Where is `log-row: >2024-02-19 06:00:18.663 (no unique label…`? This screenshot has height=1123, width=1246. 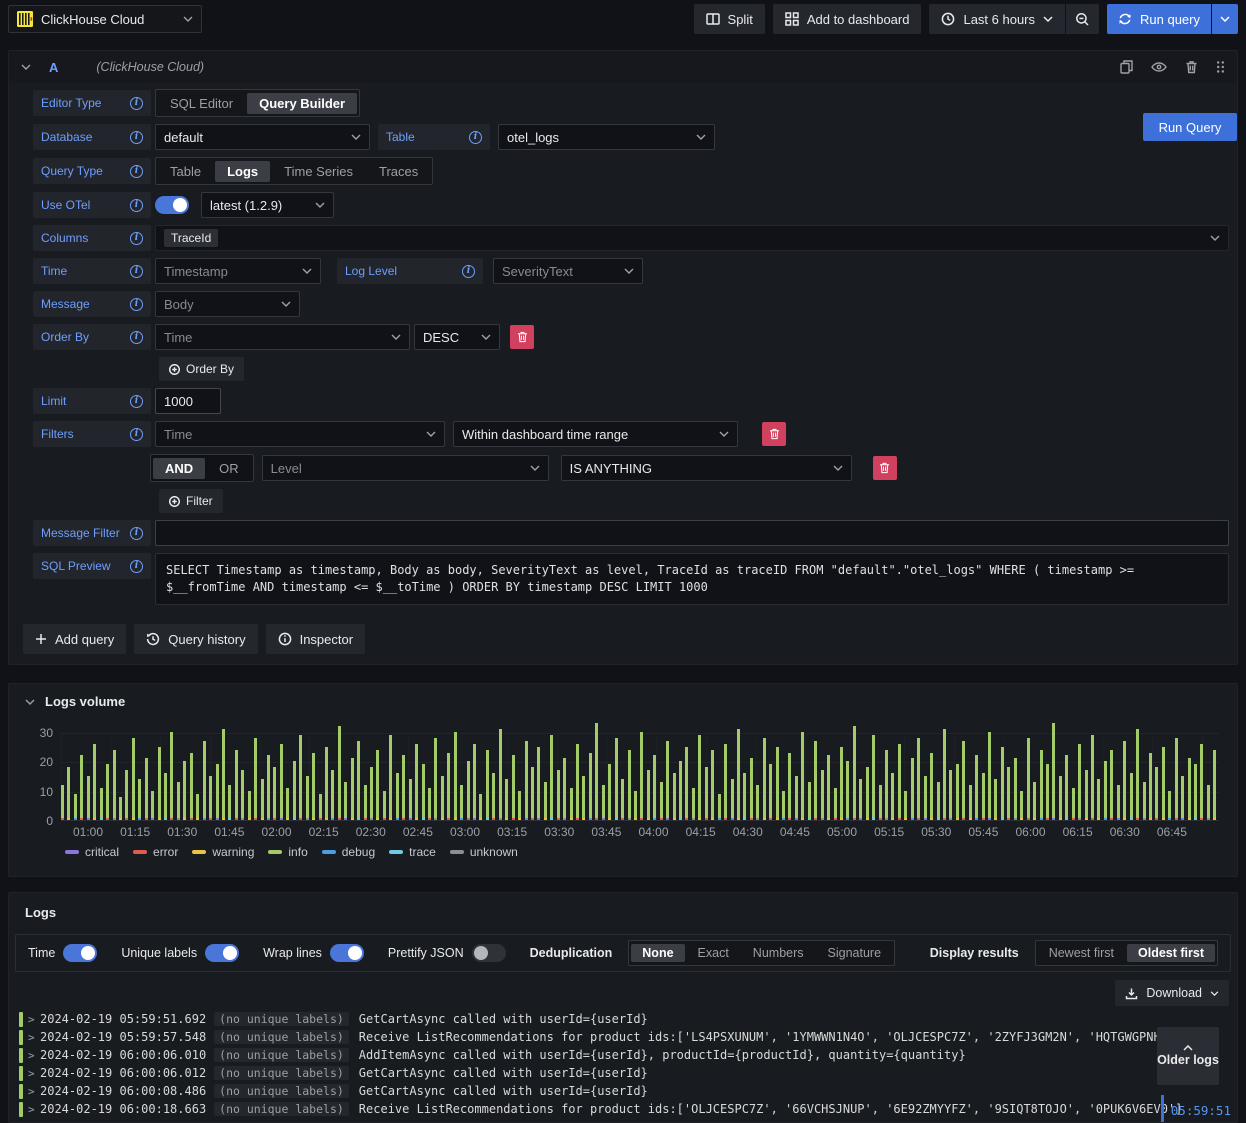
log-row: >2024-02-19 06:00:18.663 (no unique label… is located at coordinates (625, 1109).